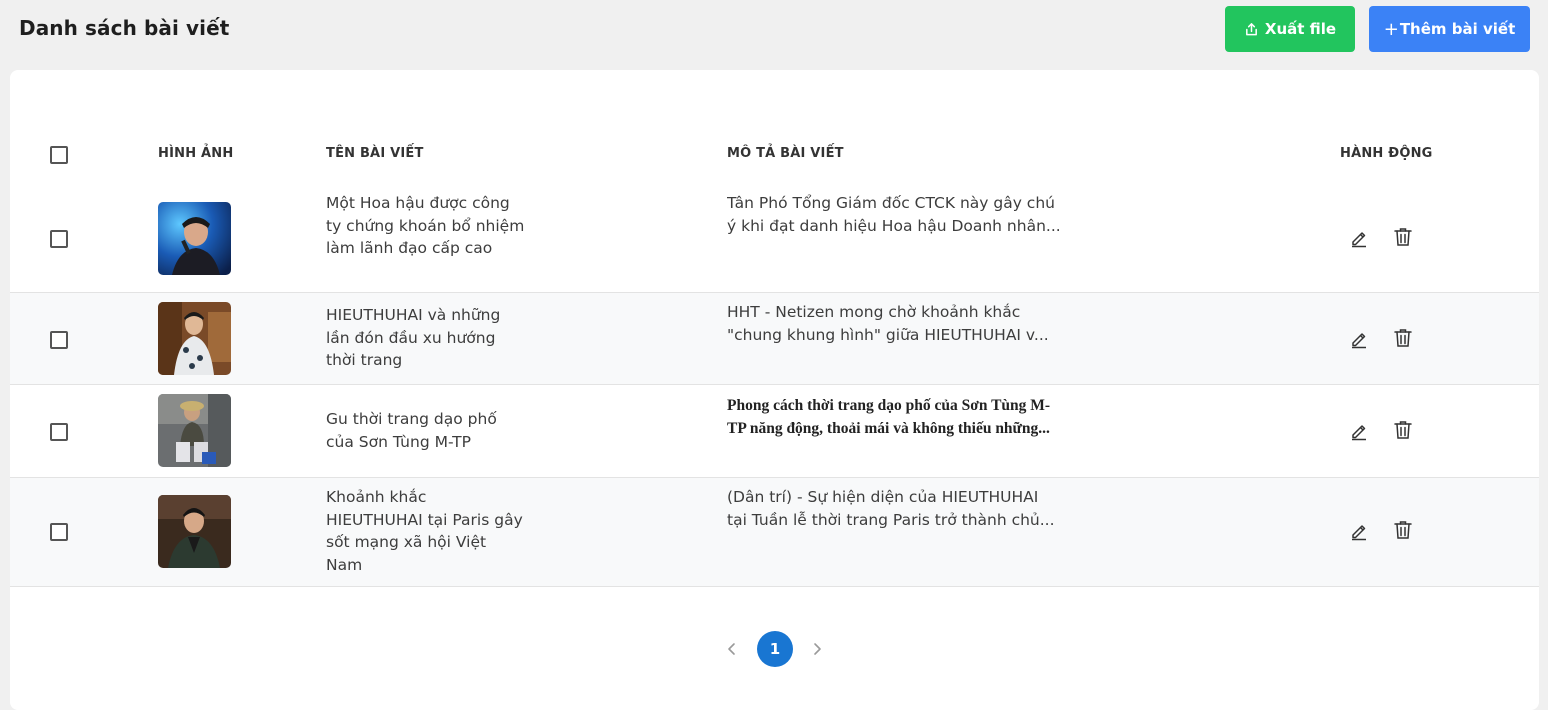 Image resolution: width=1548 pixels, height=710 pixels. What do you see at coordinates (196, 153) in the screenshot?
I see `column-header-image: HÌNH ẢNH` at bounding box center [196, 153].